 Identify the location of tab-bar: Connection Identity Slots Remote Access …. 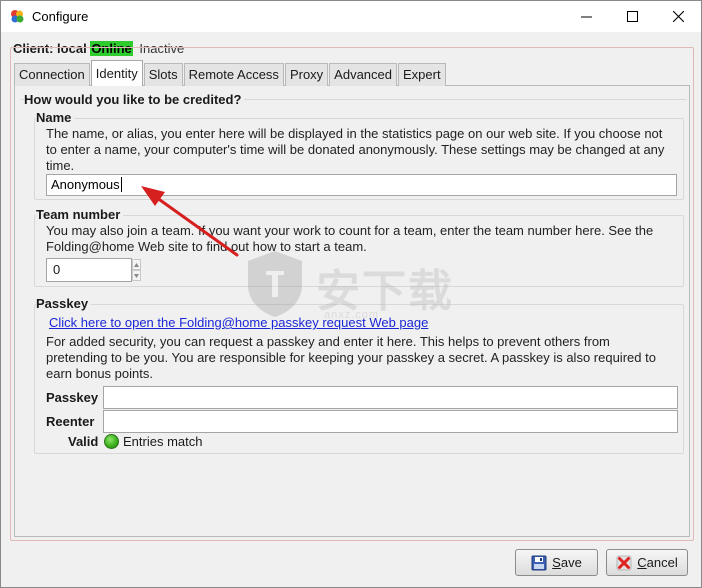
(230, 73).